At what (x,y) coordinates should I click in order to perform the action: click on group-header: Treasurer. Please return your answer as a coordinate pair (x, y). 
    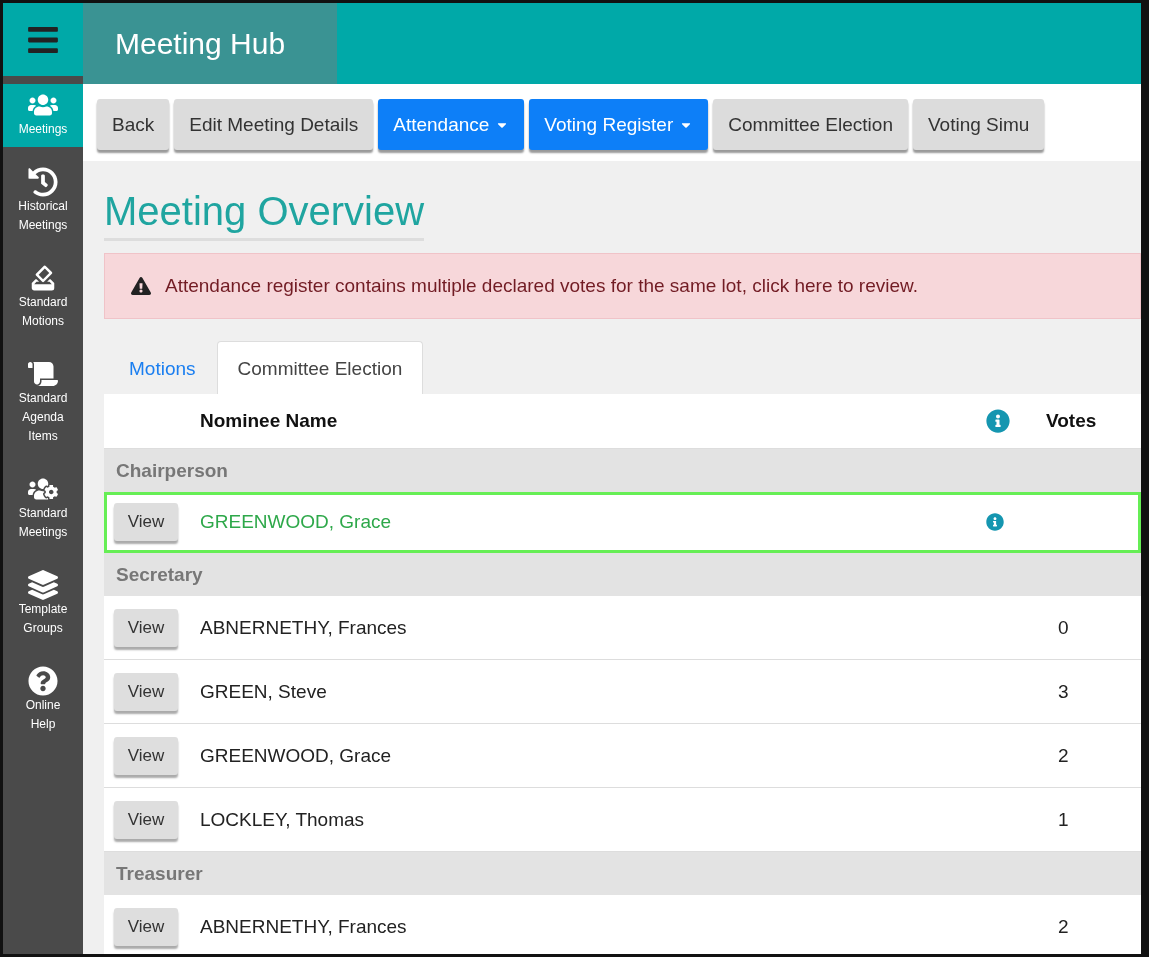
    Looking at the image, I should click on (622, 873).